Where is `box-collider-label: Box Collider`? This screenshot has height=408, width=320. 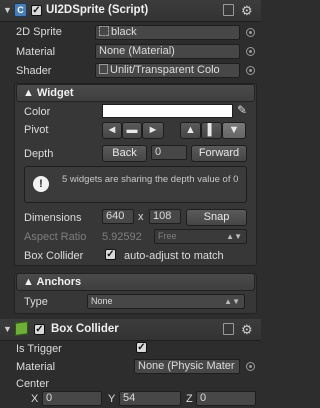 box-collider-label: Box Collider is located at coordinates (54, 256).